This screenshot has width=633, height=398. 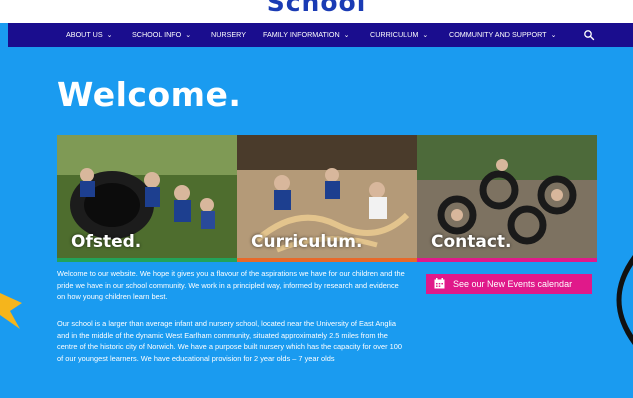 What do you see at coordinates (149, 94) in the screenshot?
I see `page-title: Welcome.` at bounding box center [149, 94].